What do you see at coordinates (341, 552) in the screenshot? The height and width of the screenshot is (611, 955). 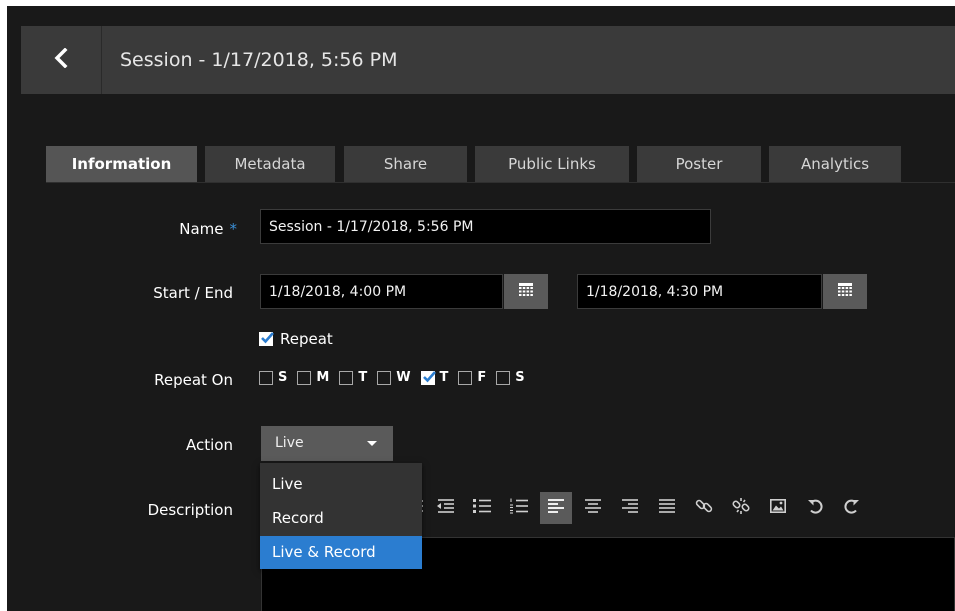 I see `action-option-live-record: Live & Record` at bounding box center [341, 552].